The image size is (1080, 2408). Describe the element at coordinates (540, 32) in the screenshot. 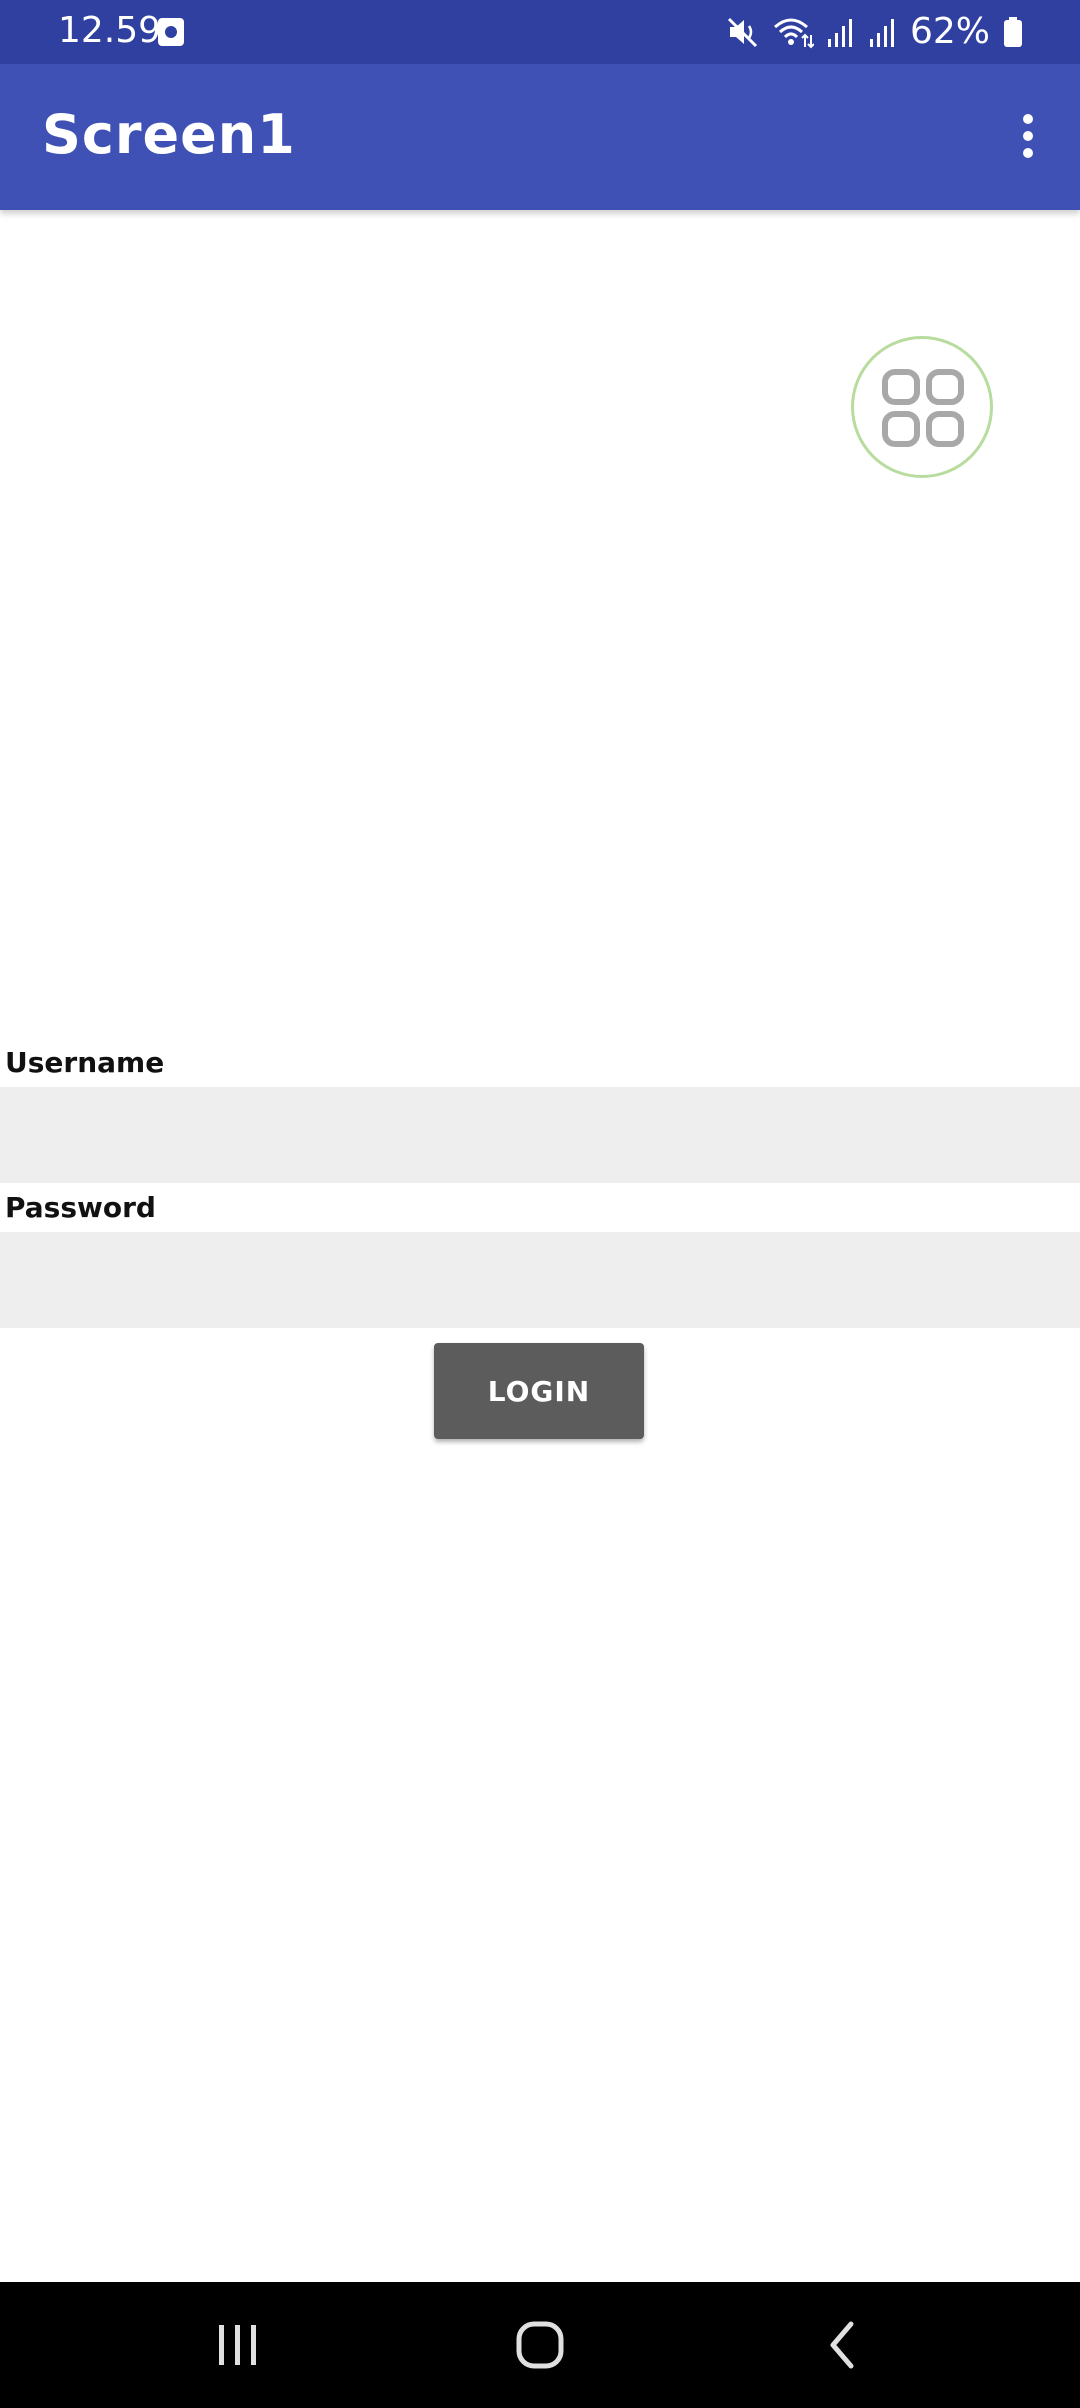

I see `status-bar: 12.59 62%` at that location.